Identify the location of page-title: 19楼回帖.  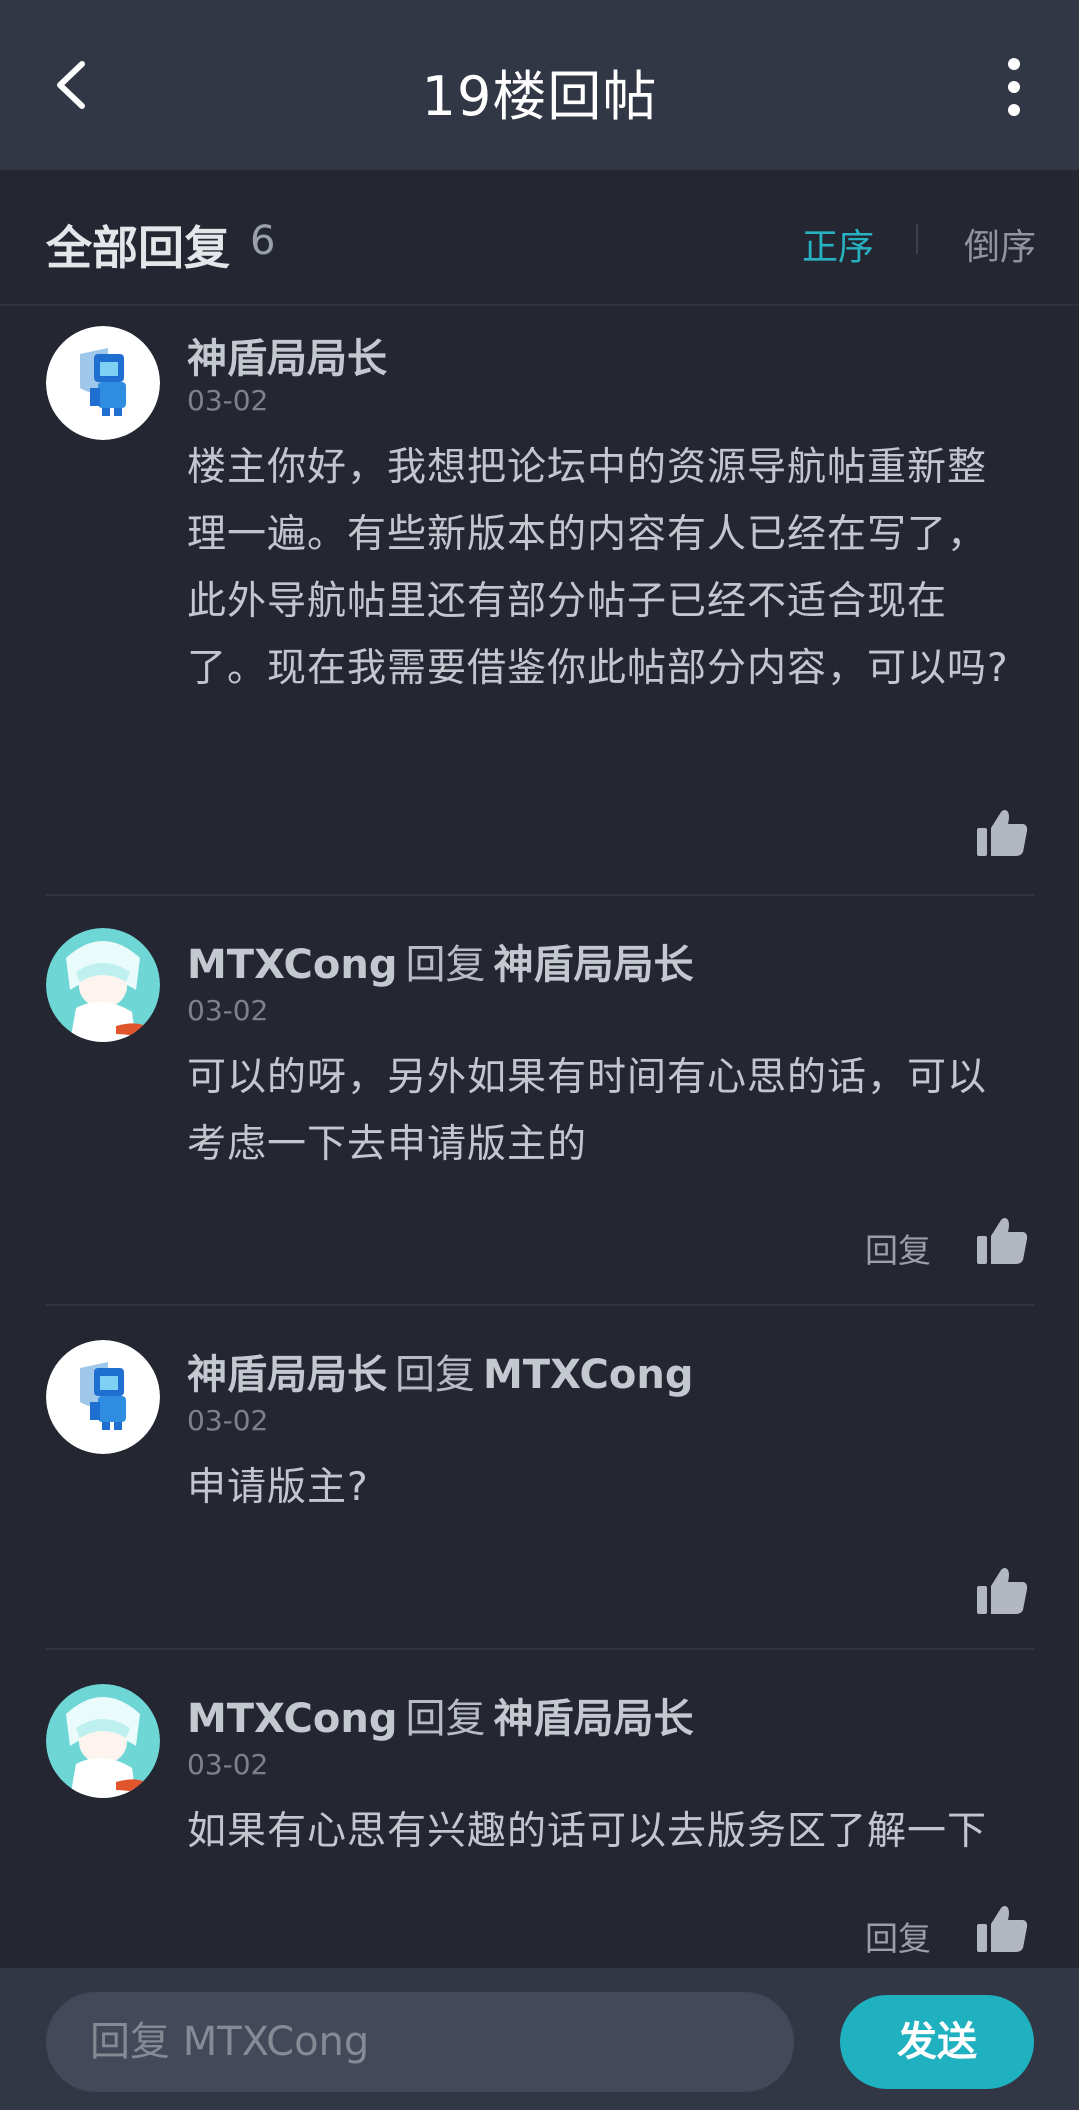
(539, 96).